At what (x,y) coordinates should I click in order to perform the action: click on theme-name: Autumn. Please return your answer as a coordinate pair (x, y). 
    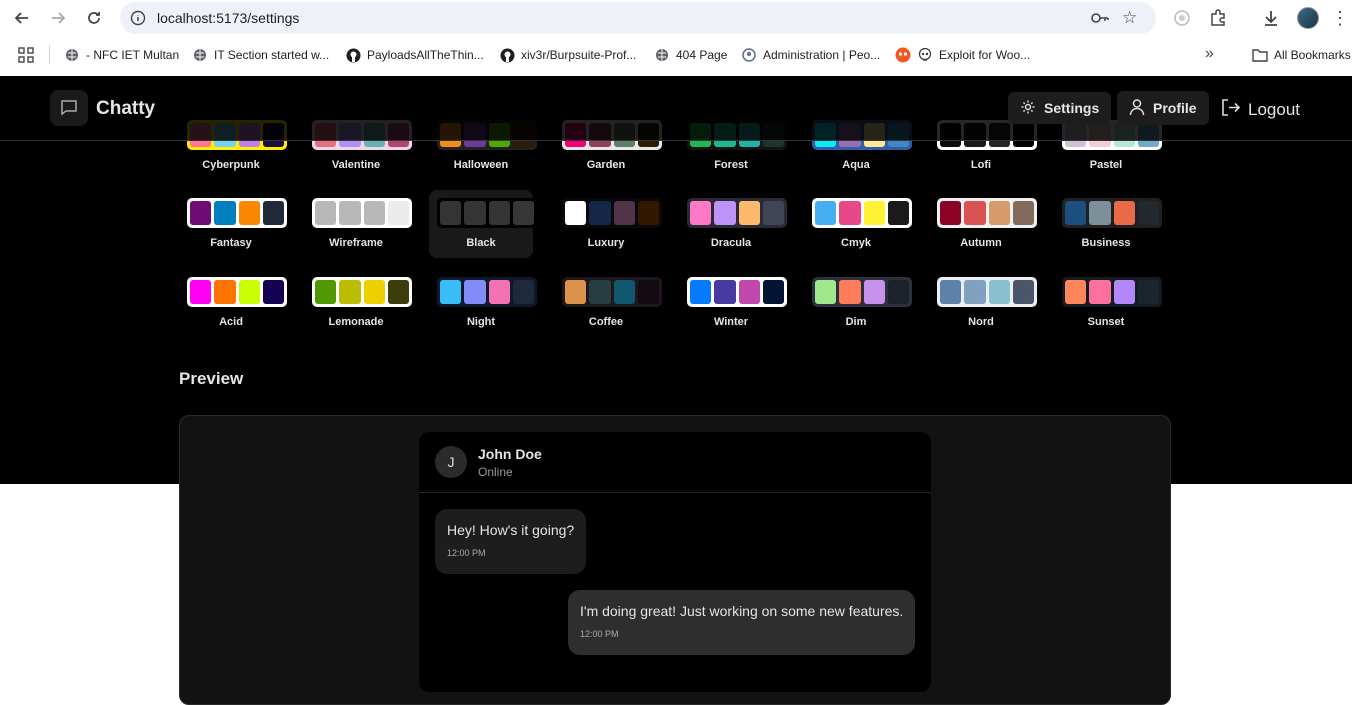
    Looking at the image, I should click on (981, 243).